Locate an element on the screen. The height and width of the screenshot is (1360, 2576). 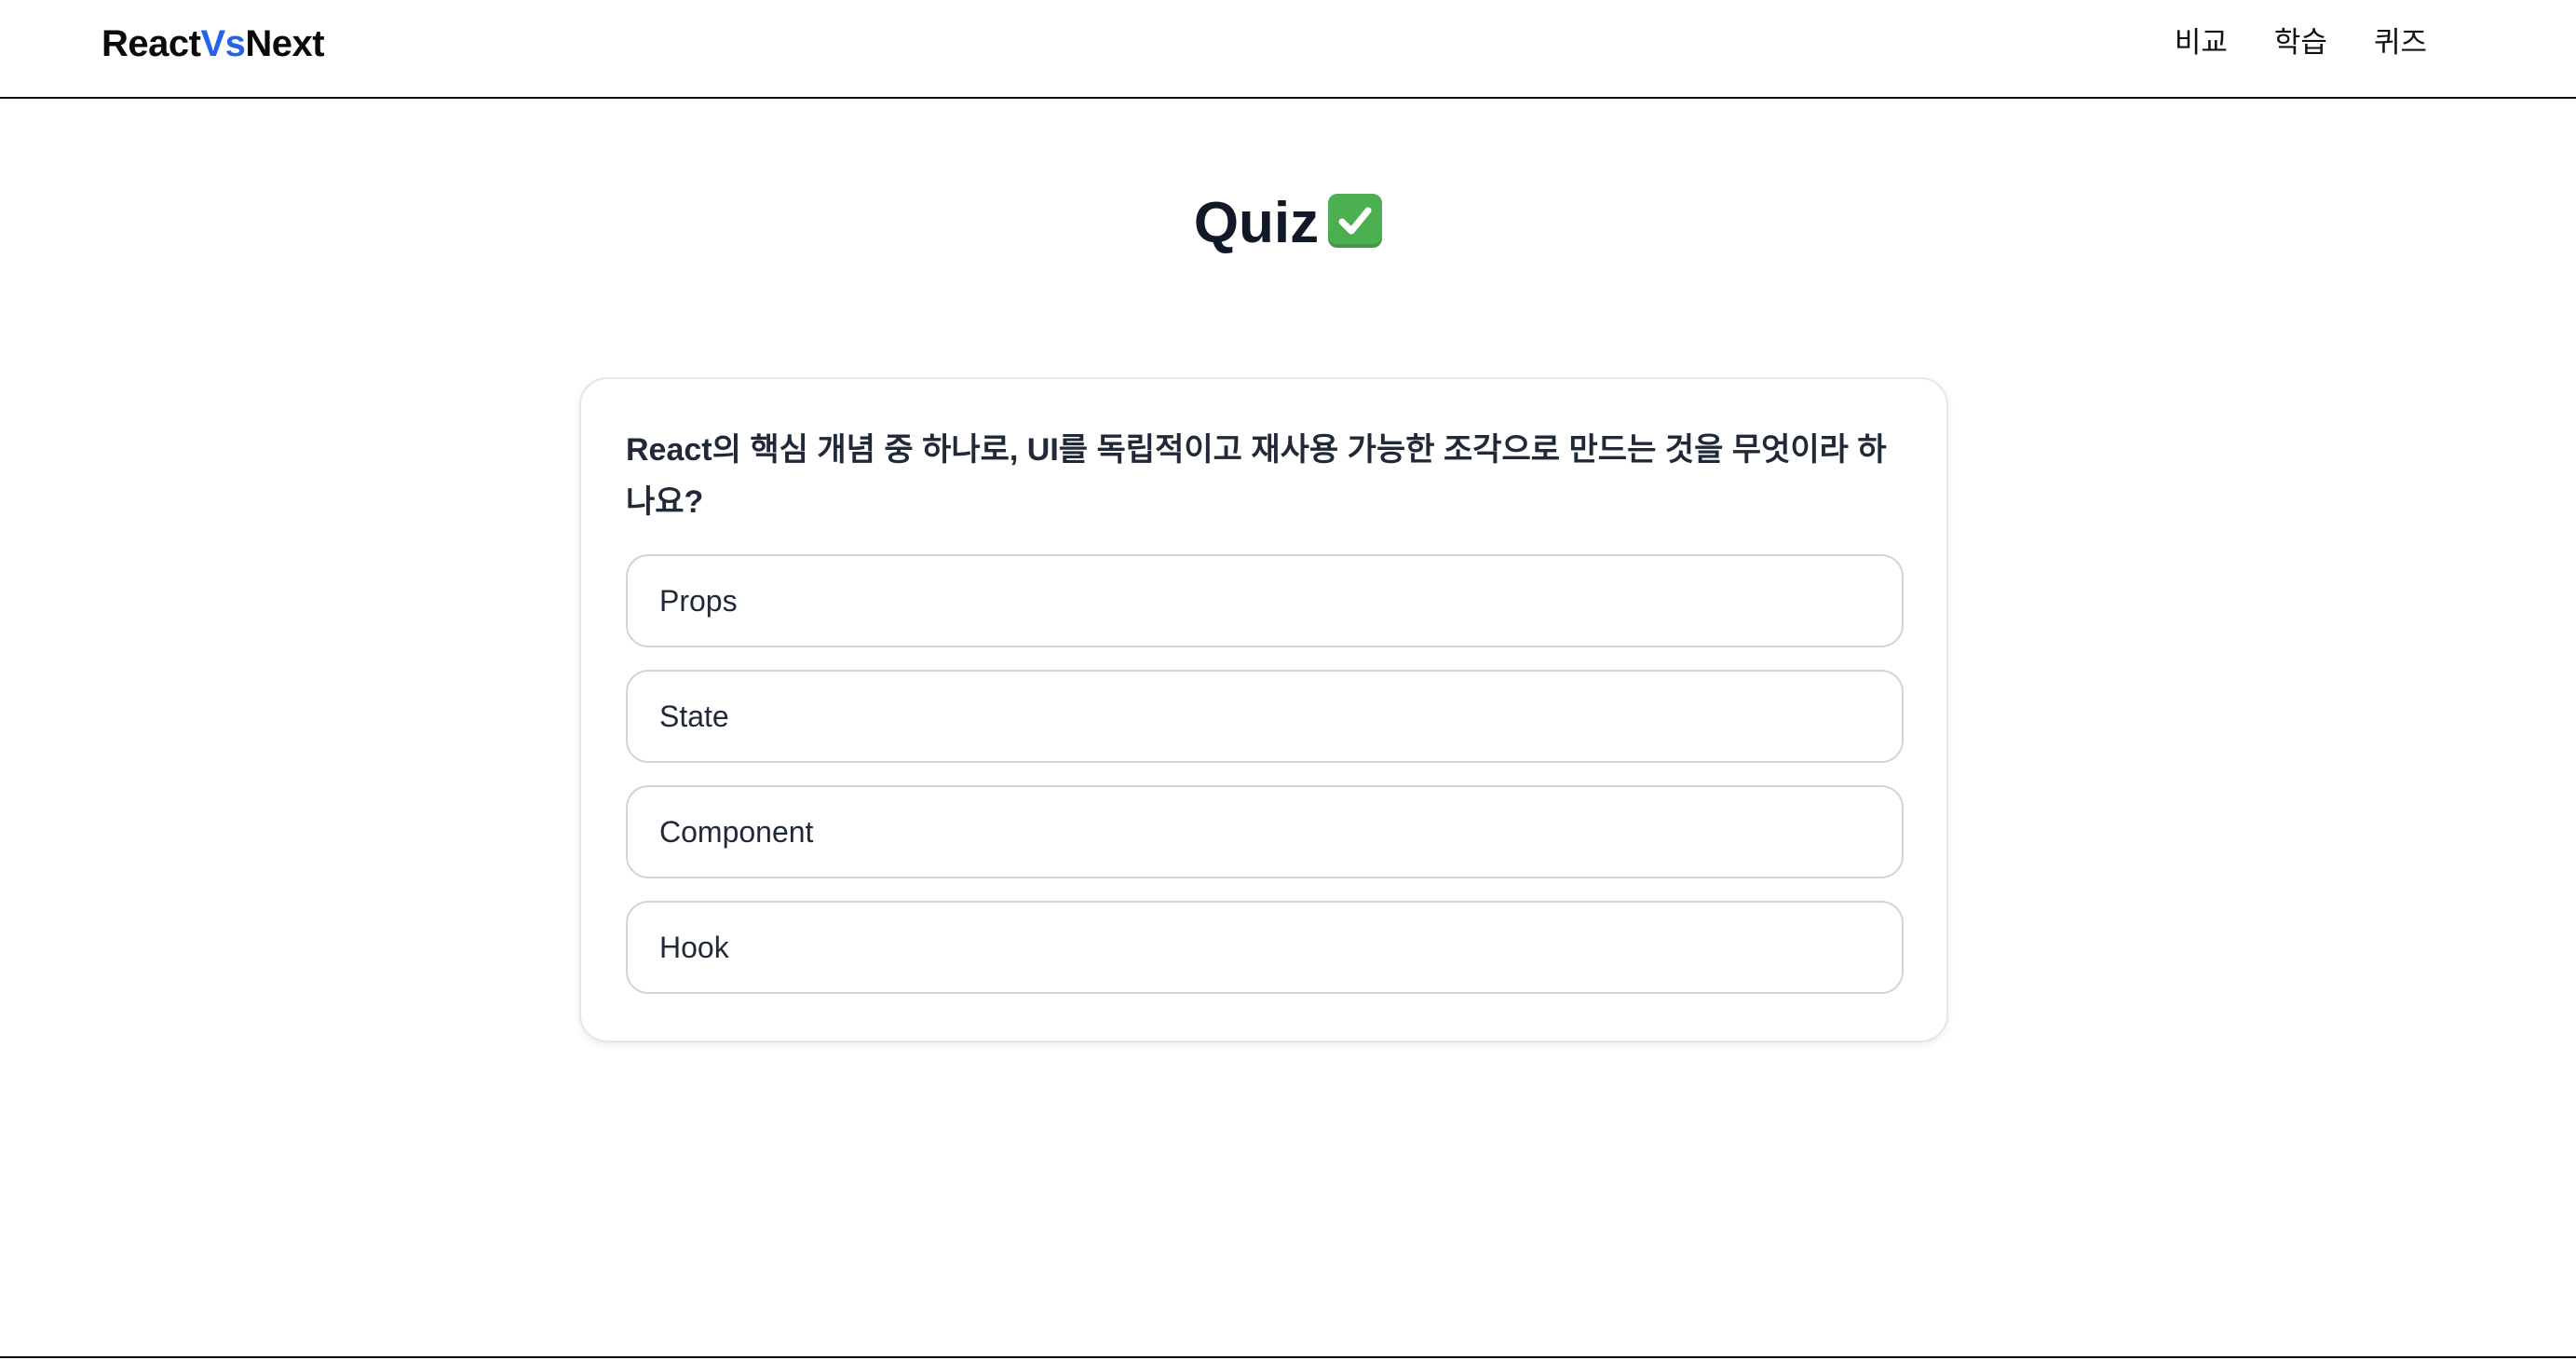
nav-link-learn: 학습 is located at coordinates (2300, 42).